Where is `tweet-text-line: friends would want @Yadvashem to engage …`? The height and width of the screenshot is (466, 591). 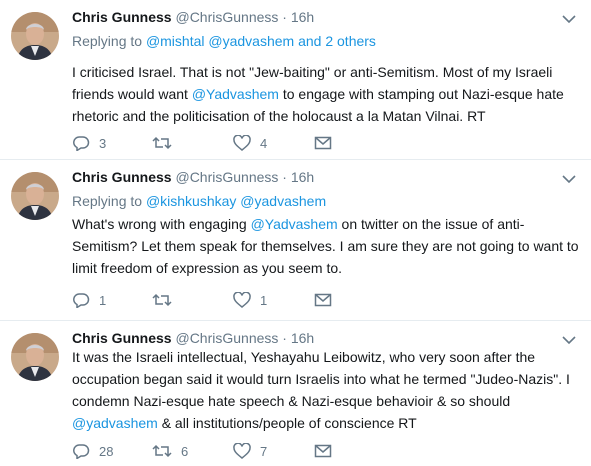 tweet-text-line: friends would want @Yadvashem to engage … is located at coordinates (322, 94).